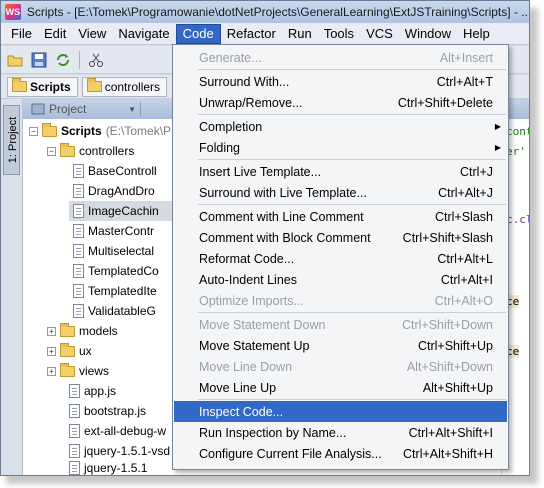  What do you see at coordinates (113, 251) in the screenshot?
I see `tree-file: Multiselectal` at bounding box center [113, 251].